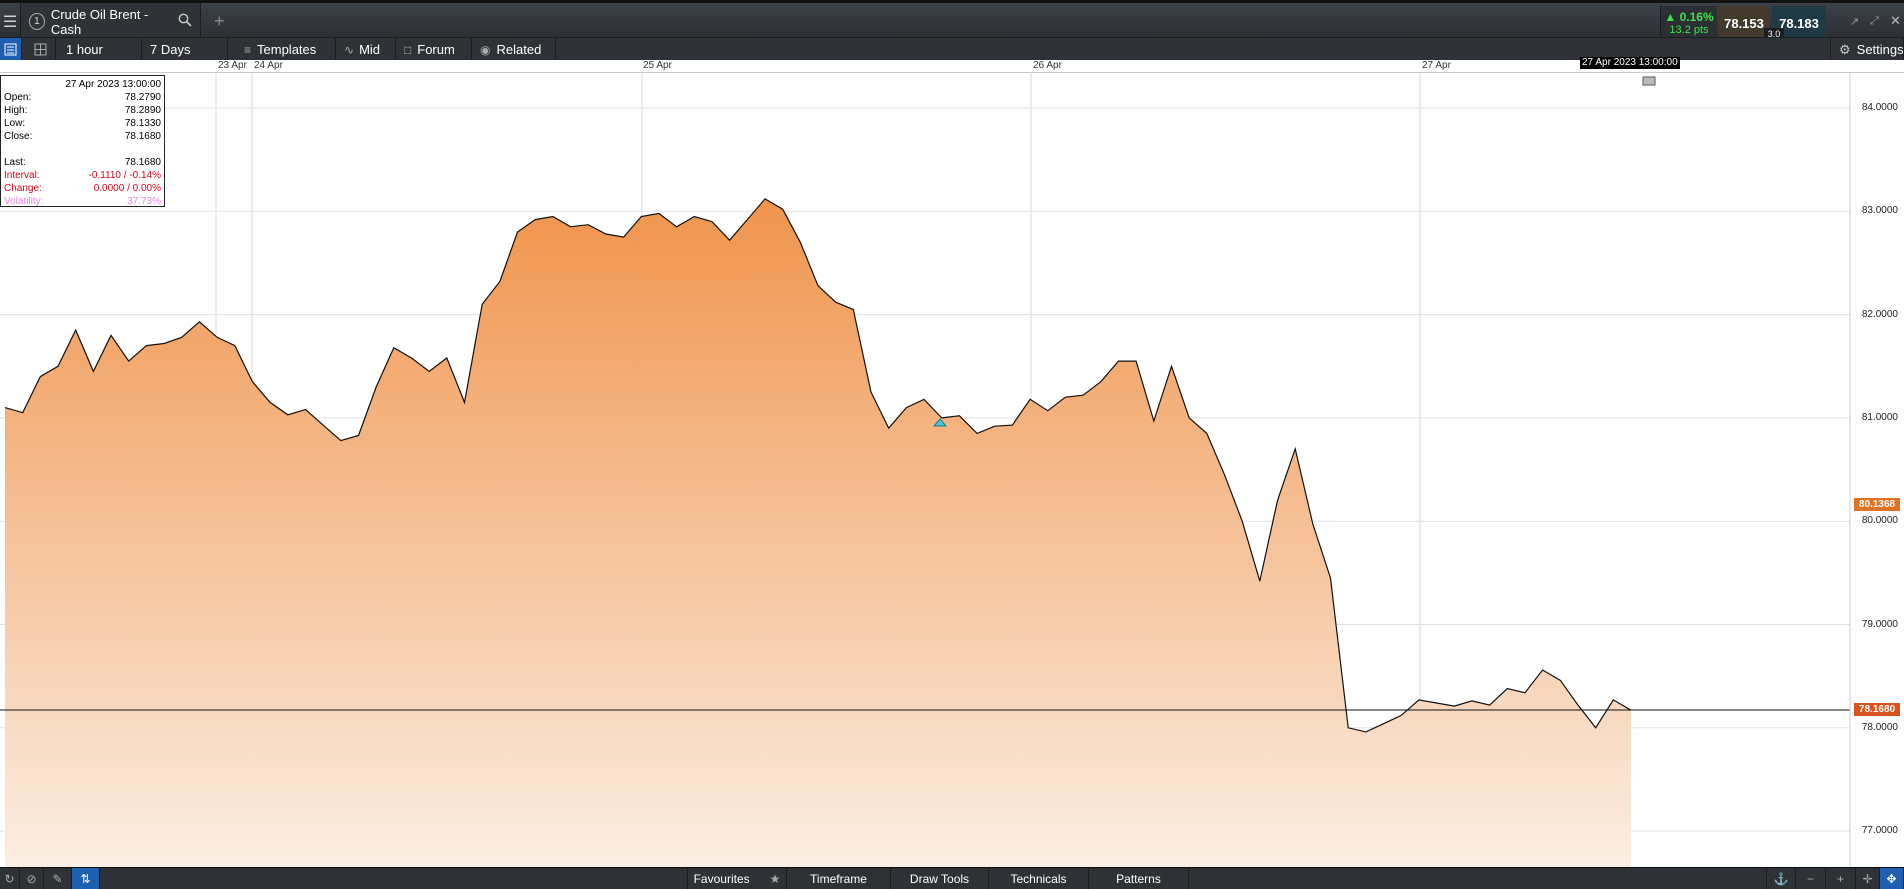 The width and height of the screenshot is (1904, 889). I want to click on favourites-button: Favourites ★, so click(737, 878).